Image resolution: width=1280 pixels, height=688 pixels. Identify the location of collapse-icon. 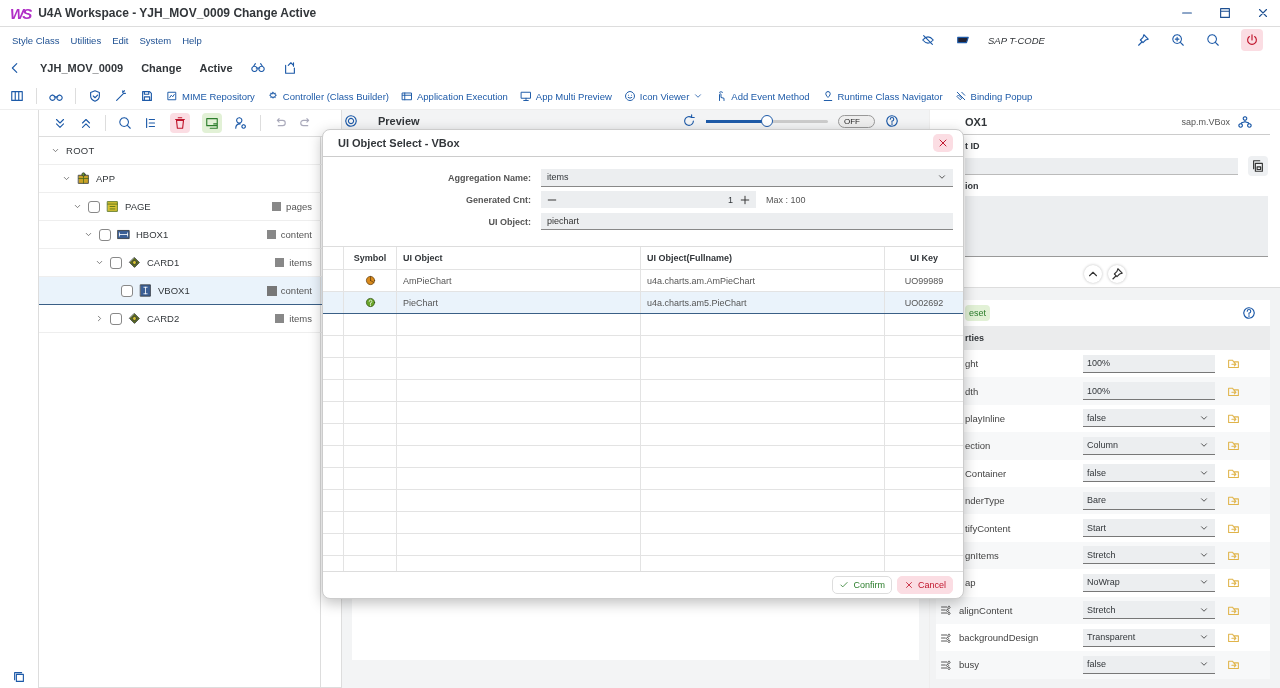
(1093, 274).